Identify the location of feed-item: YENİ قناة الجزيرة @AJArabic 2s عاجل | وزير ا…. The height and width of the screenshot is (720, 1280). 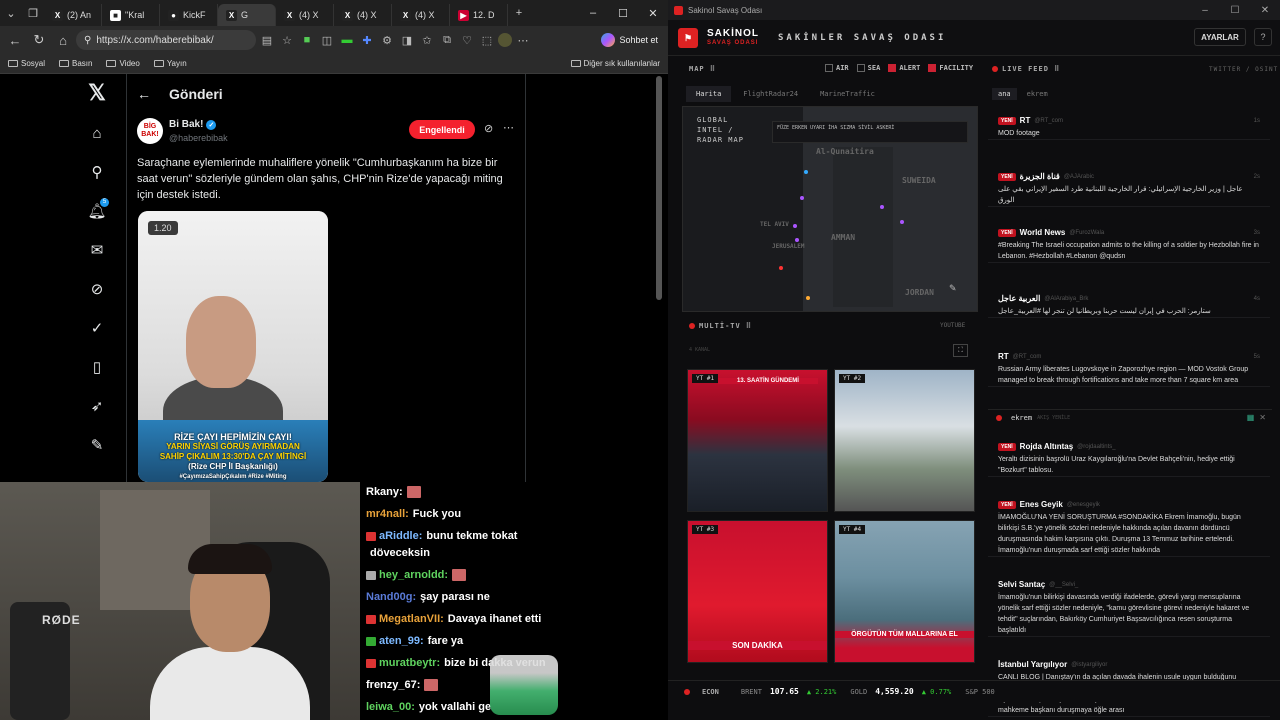
(1129, 189).